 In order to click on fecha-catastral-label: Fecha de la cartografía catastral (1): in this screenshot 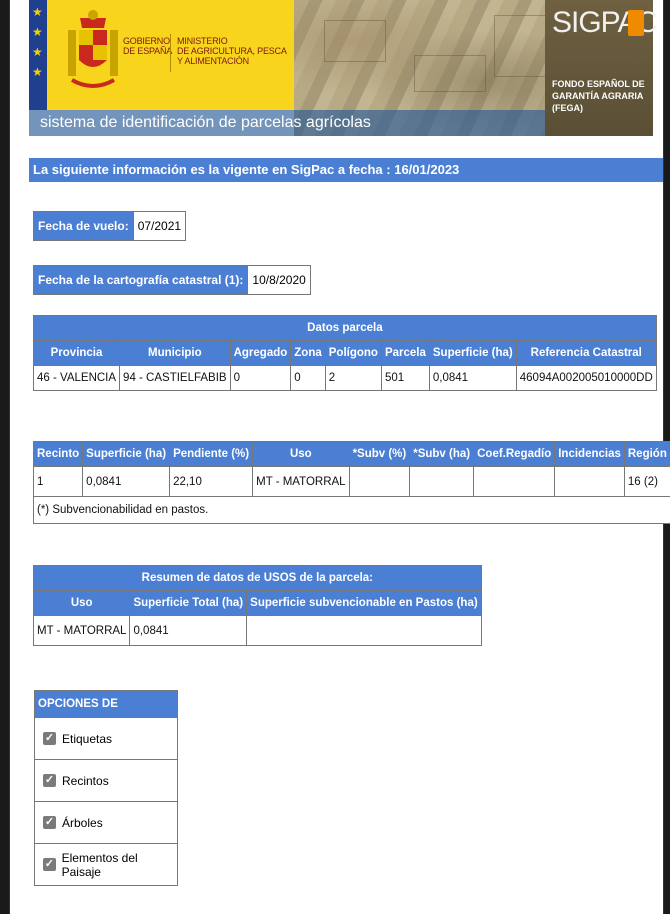, I will do `click(141, 280)`.